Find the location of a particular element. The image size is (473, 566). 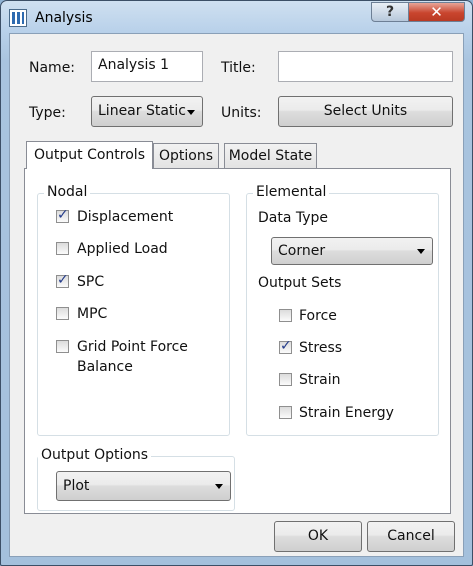

spc-checkbox: ✓ is located at coordinates (62, 280).